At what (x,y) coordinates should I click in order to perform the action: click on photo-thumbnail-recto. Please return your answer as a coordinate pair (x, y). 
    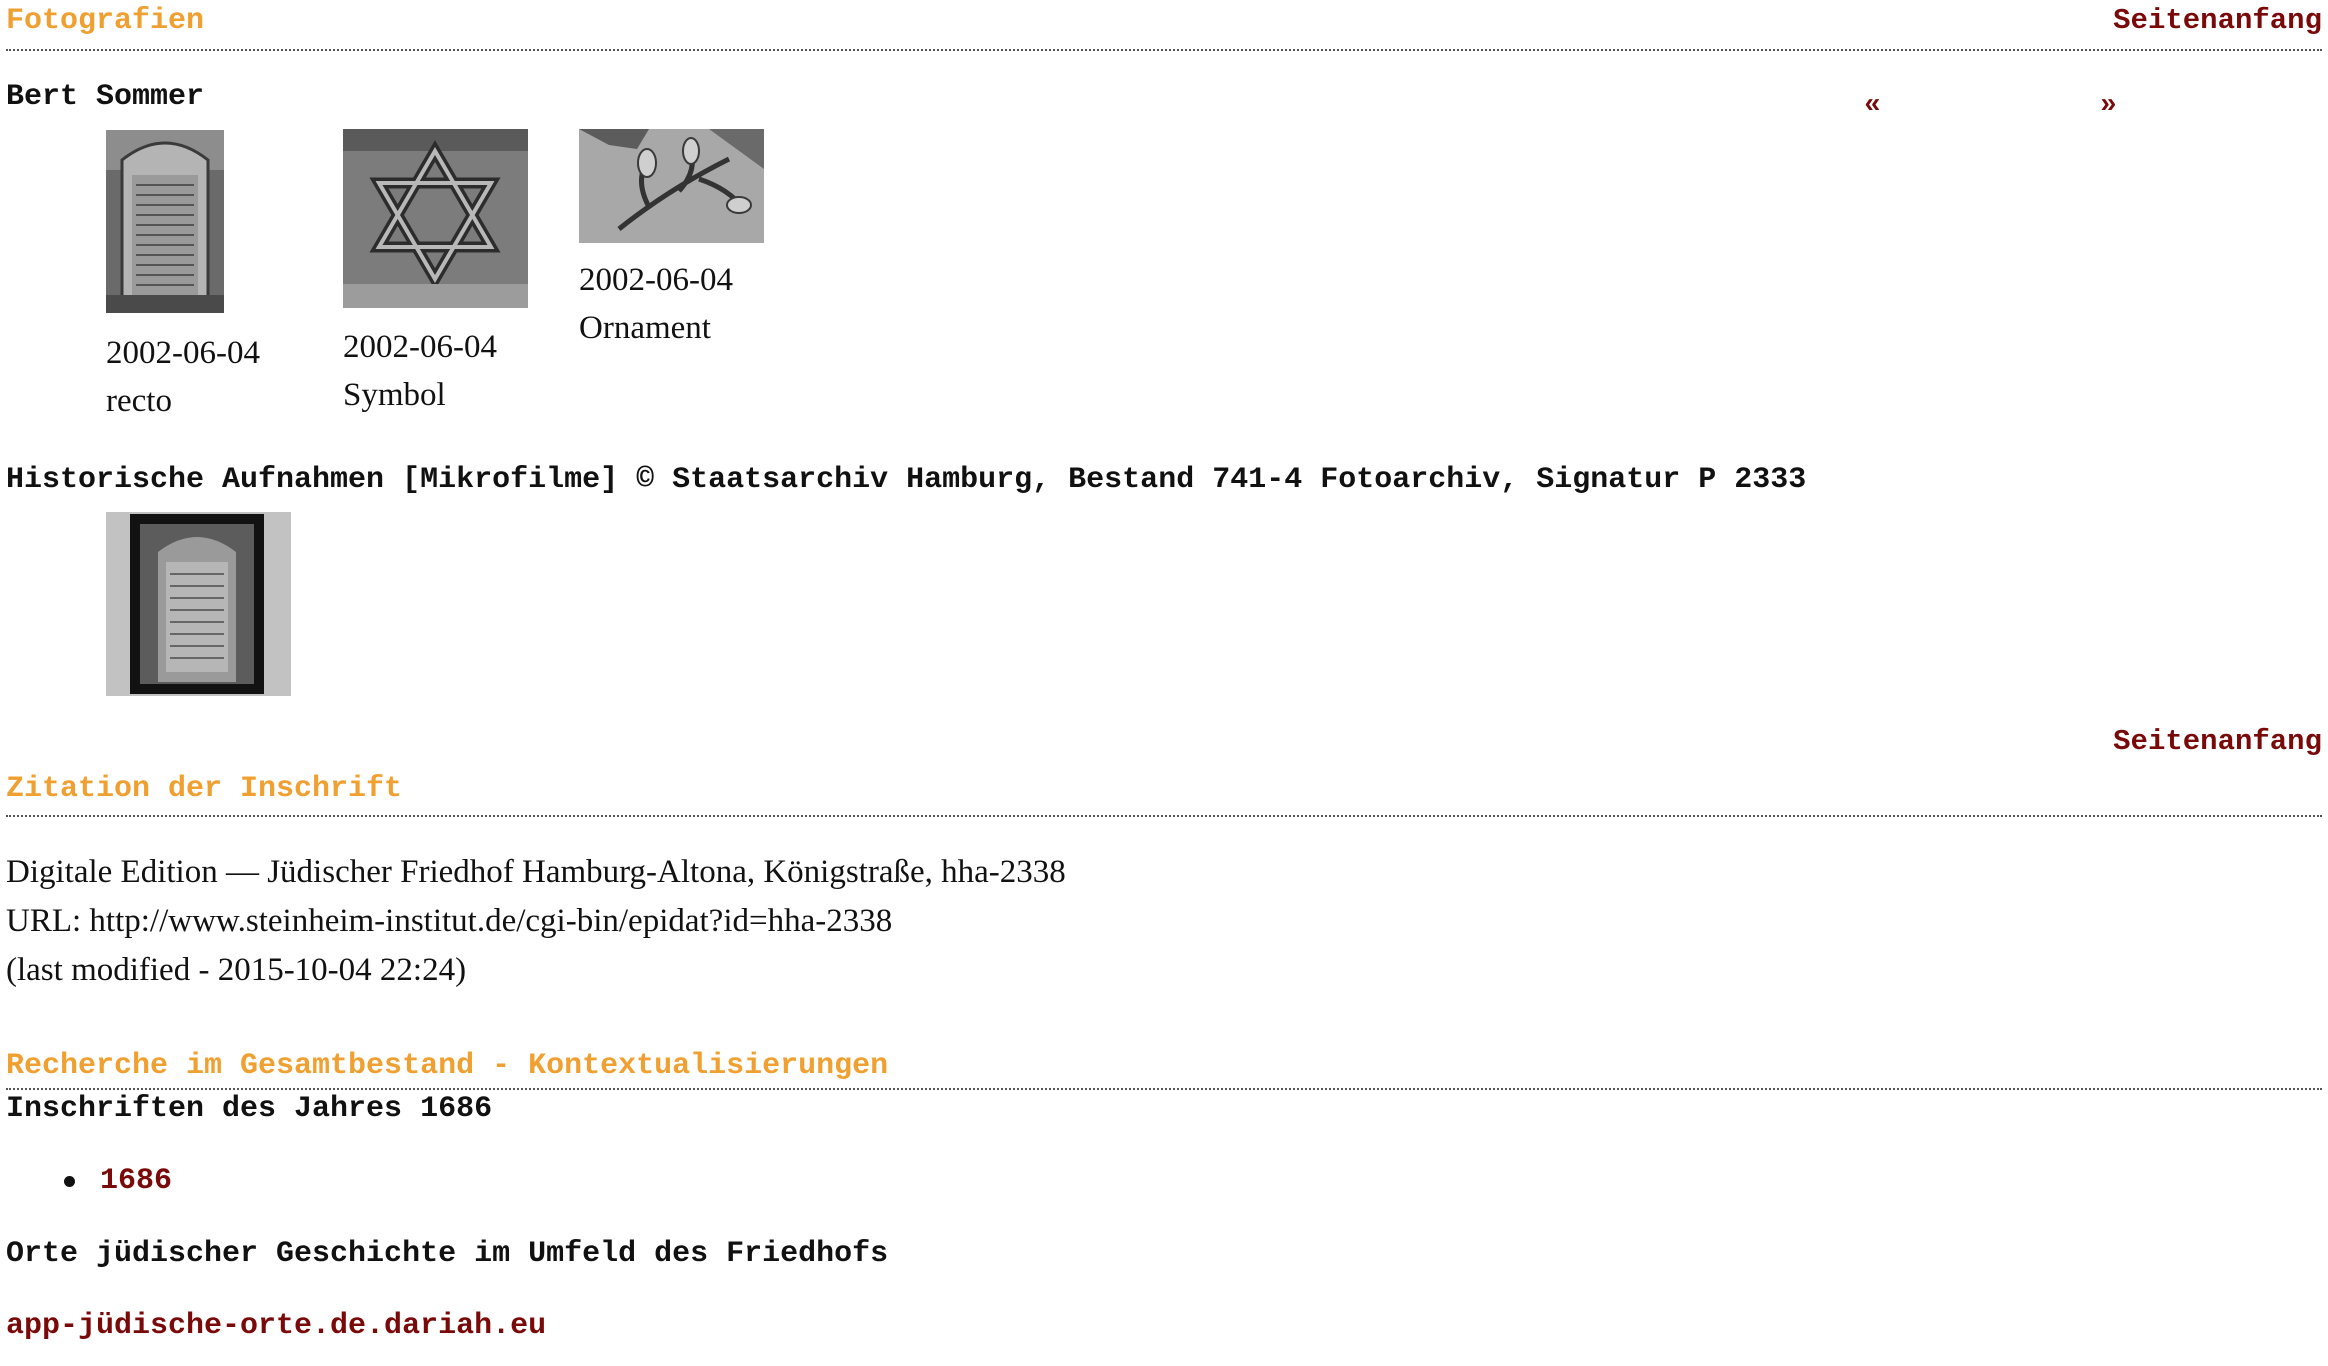
    Looking at the image, I should click on (165, 221).